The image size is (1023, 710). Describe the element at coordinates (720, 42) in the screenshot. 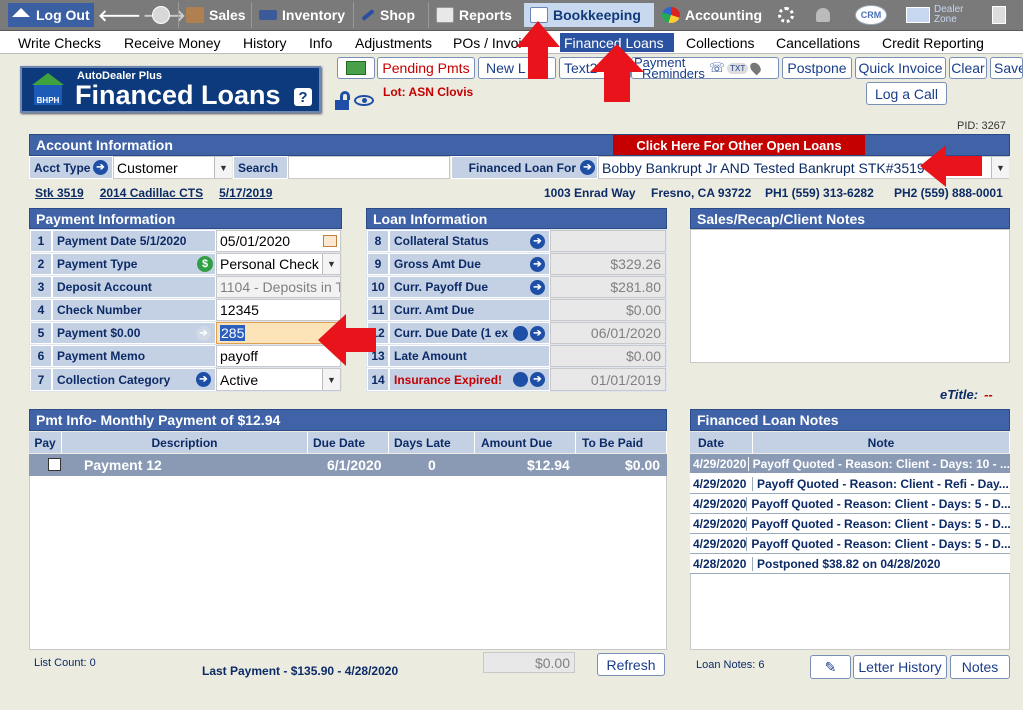

I see `tab-collections: Collections` at that location.